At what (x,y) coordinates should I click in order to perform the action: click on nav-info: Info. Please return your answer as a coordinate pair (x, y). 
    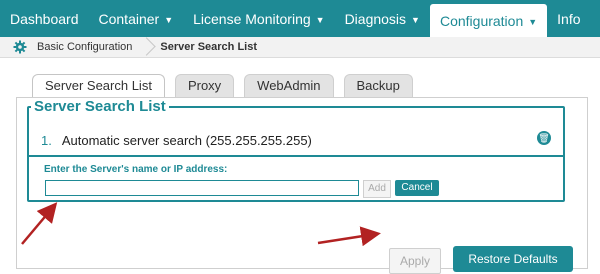
    Looking at the image, I should click on (568, 18).